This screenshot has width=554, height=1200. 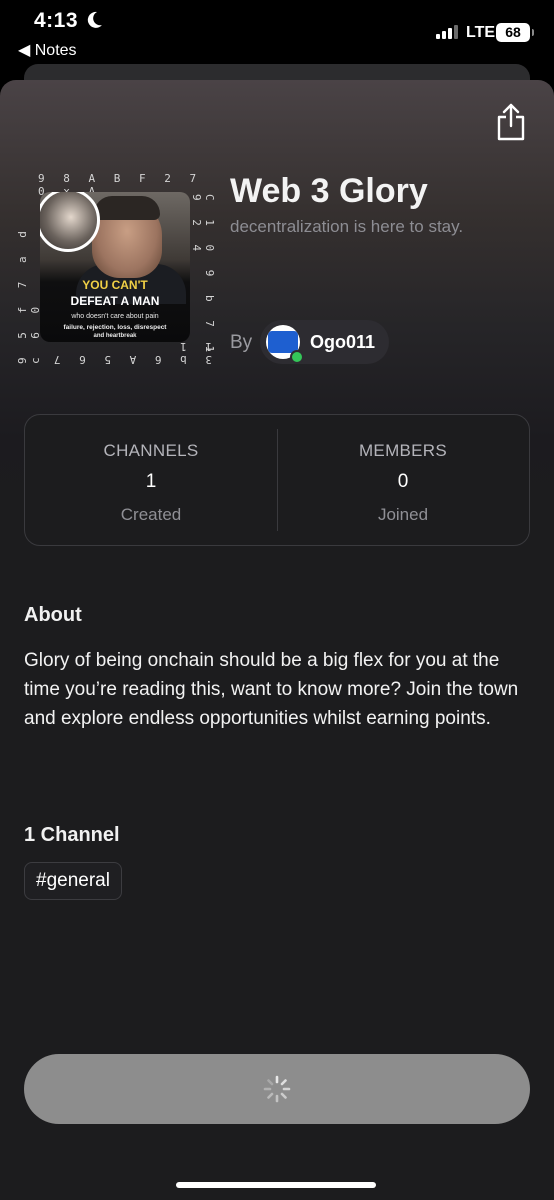 I want to click on share-icon, so click(x=511, y=122).